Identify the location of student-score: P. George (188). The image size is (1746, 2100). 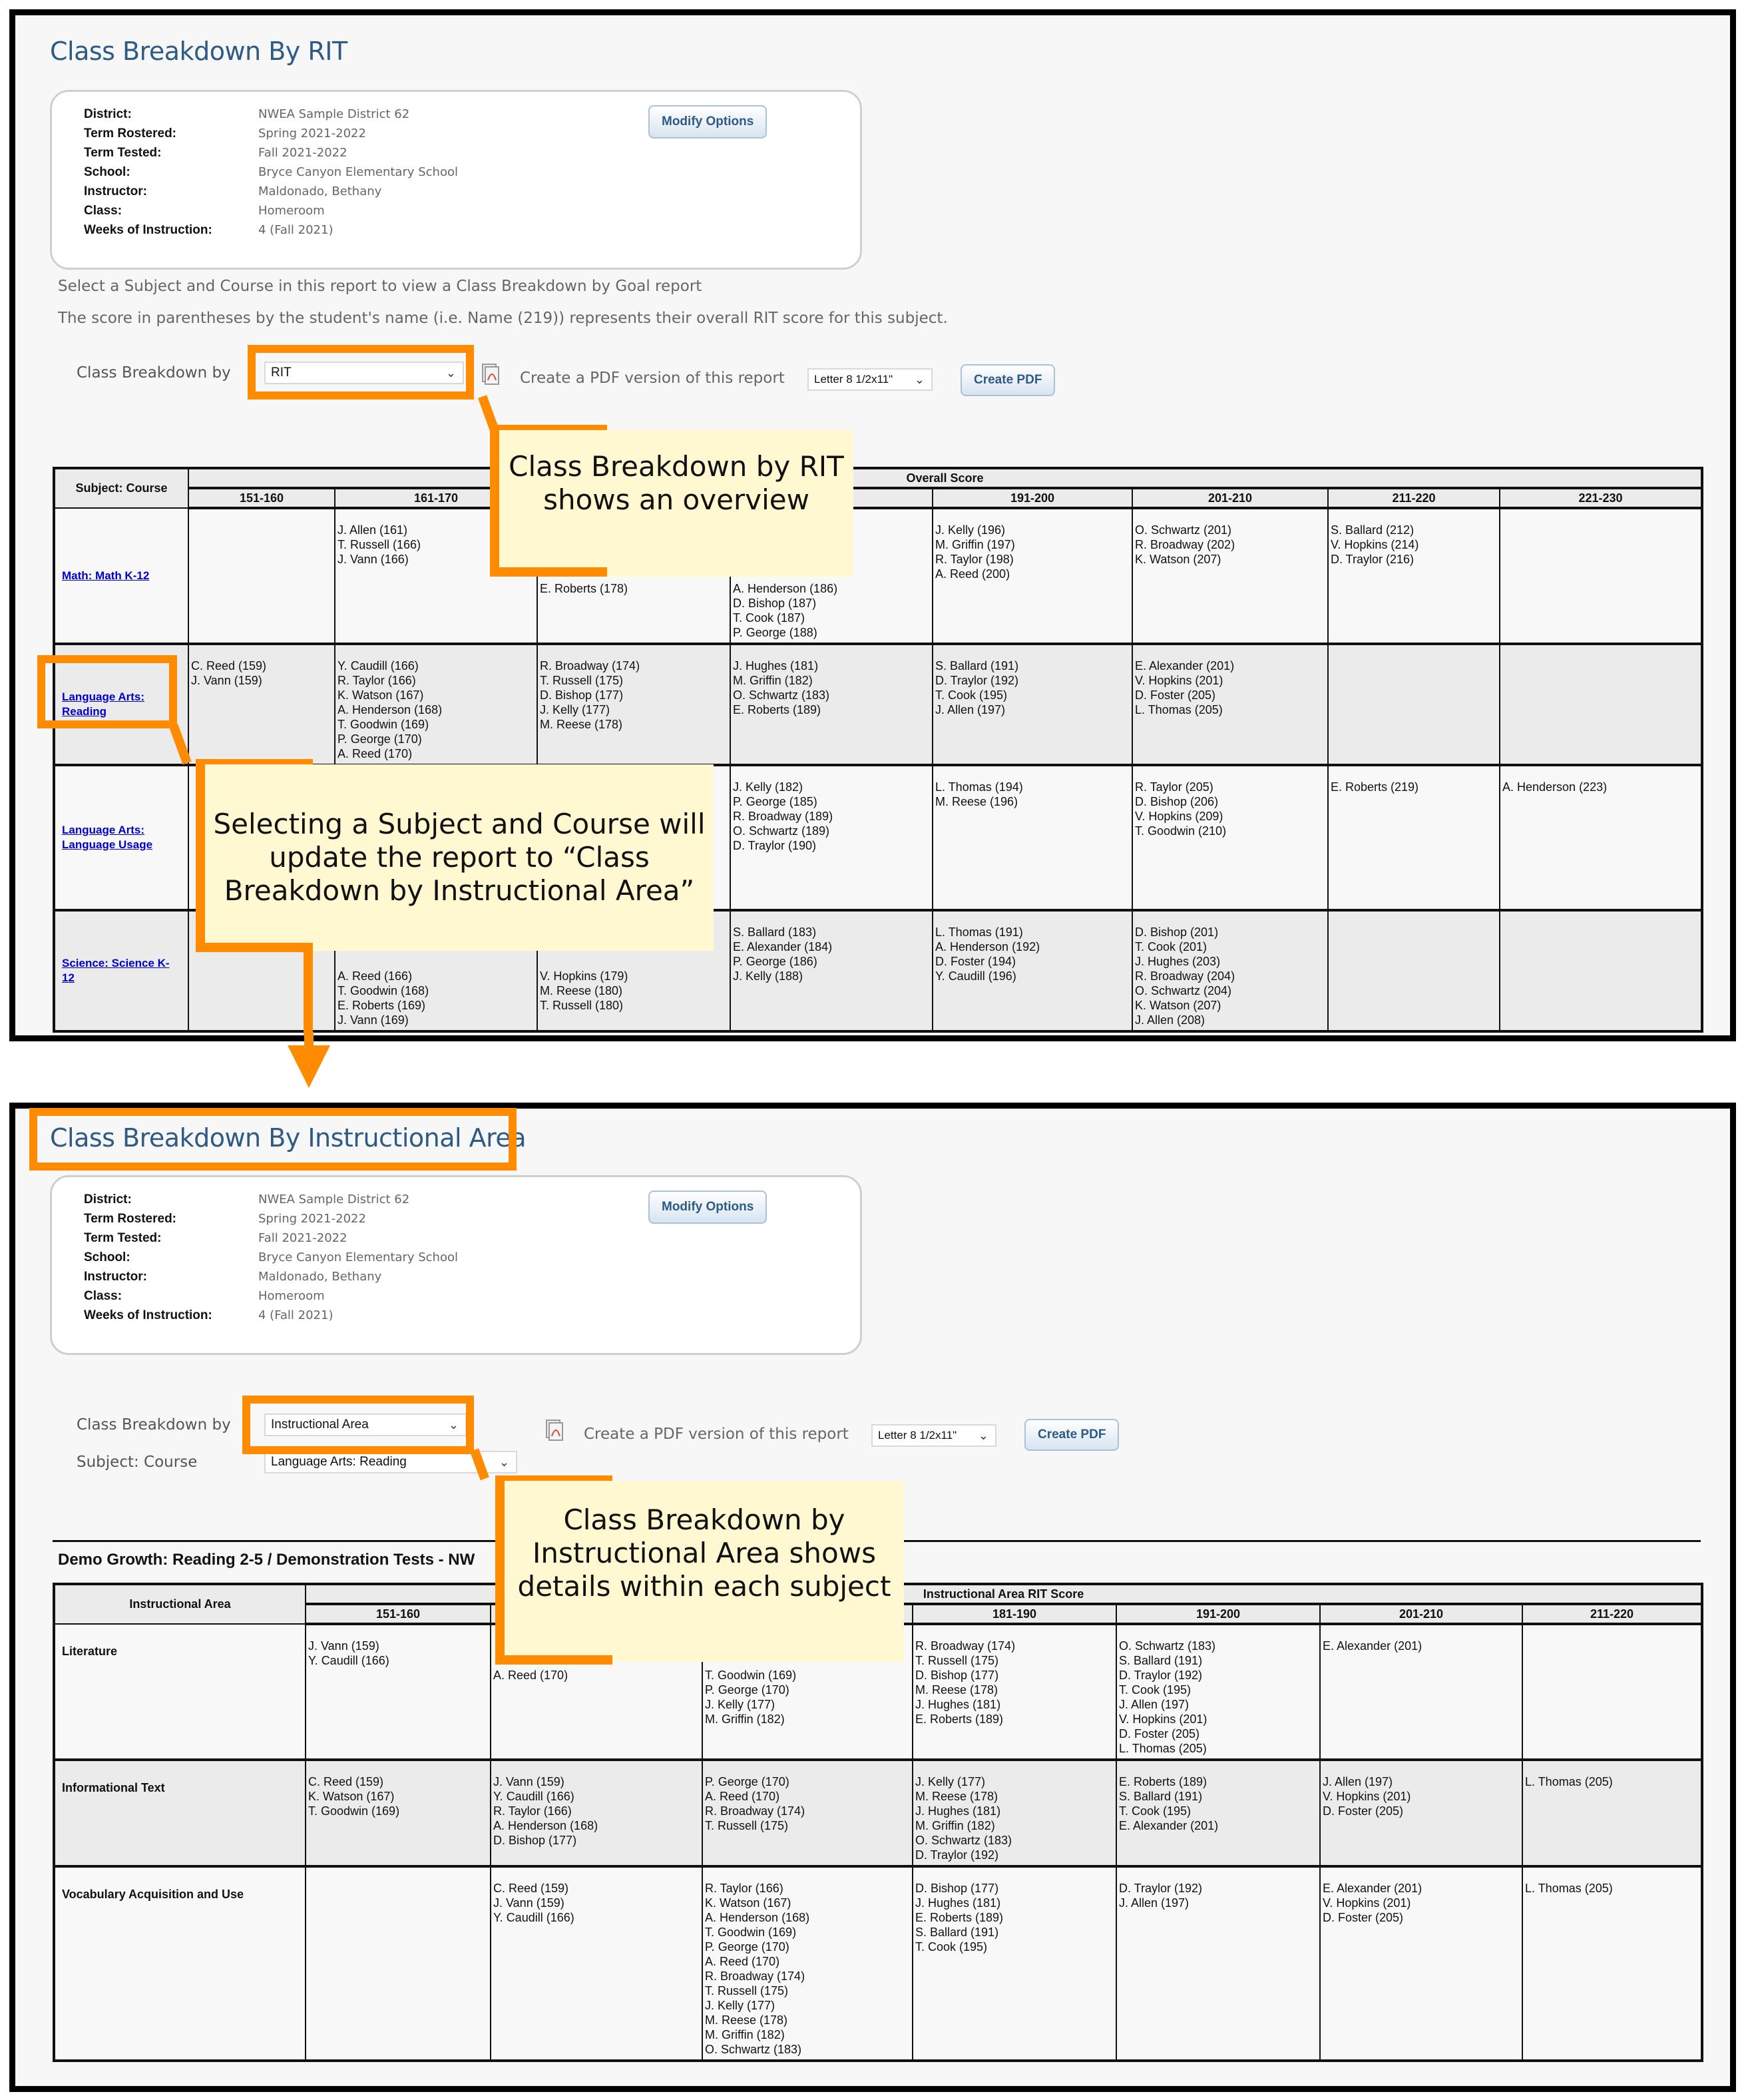
(775, 632).